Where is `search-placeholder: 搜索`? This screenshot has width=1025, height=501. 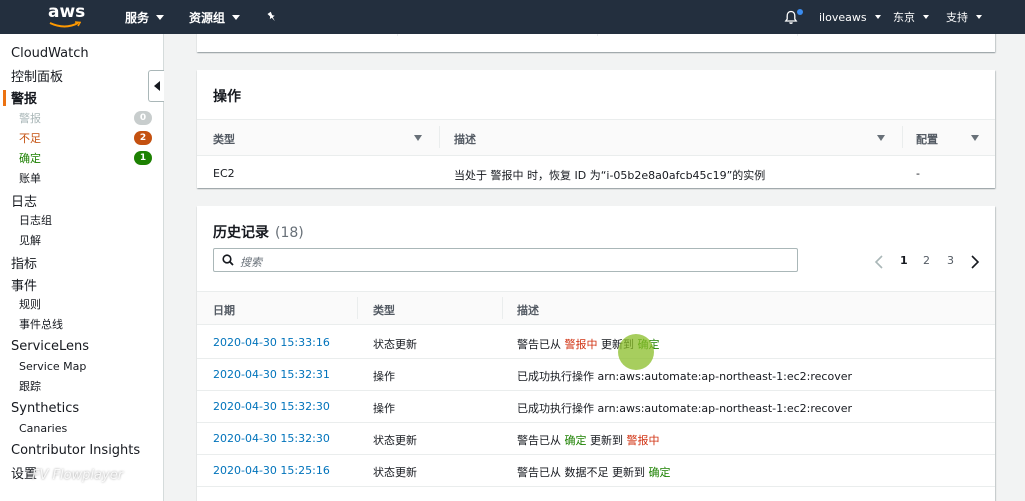 search-placeholder: 搜索 is located at coordinates (251, 262).